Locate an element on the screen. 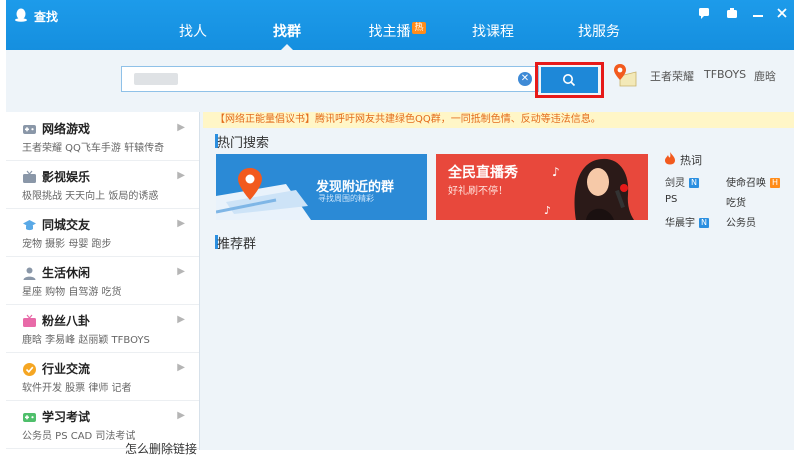  person-icon is located at coordinates (29, 273).